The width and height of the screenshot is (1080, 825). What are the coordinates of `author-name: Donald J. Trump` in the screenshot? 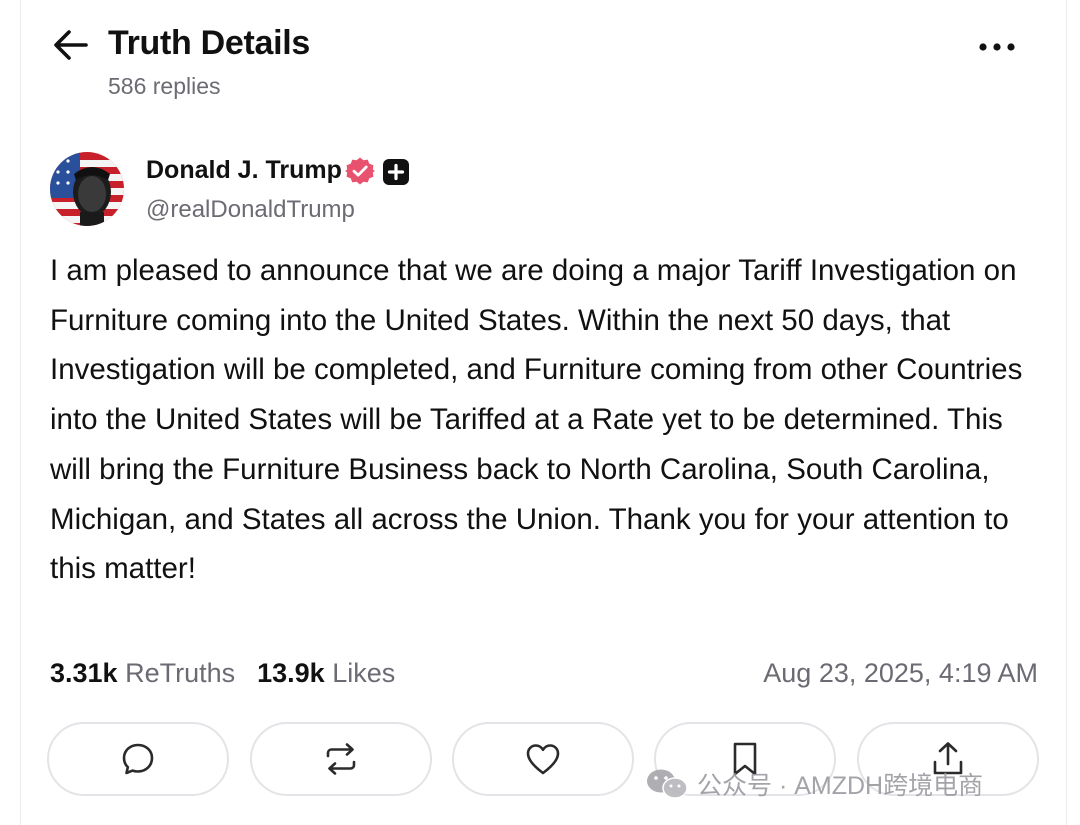 It's located at (244, 170).